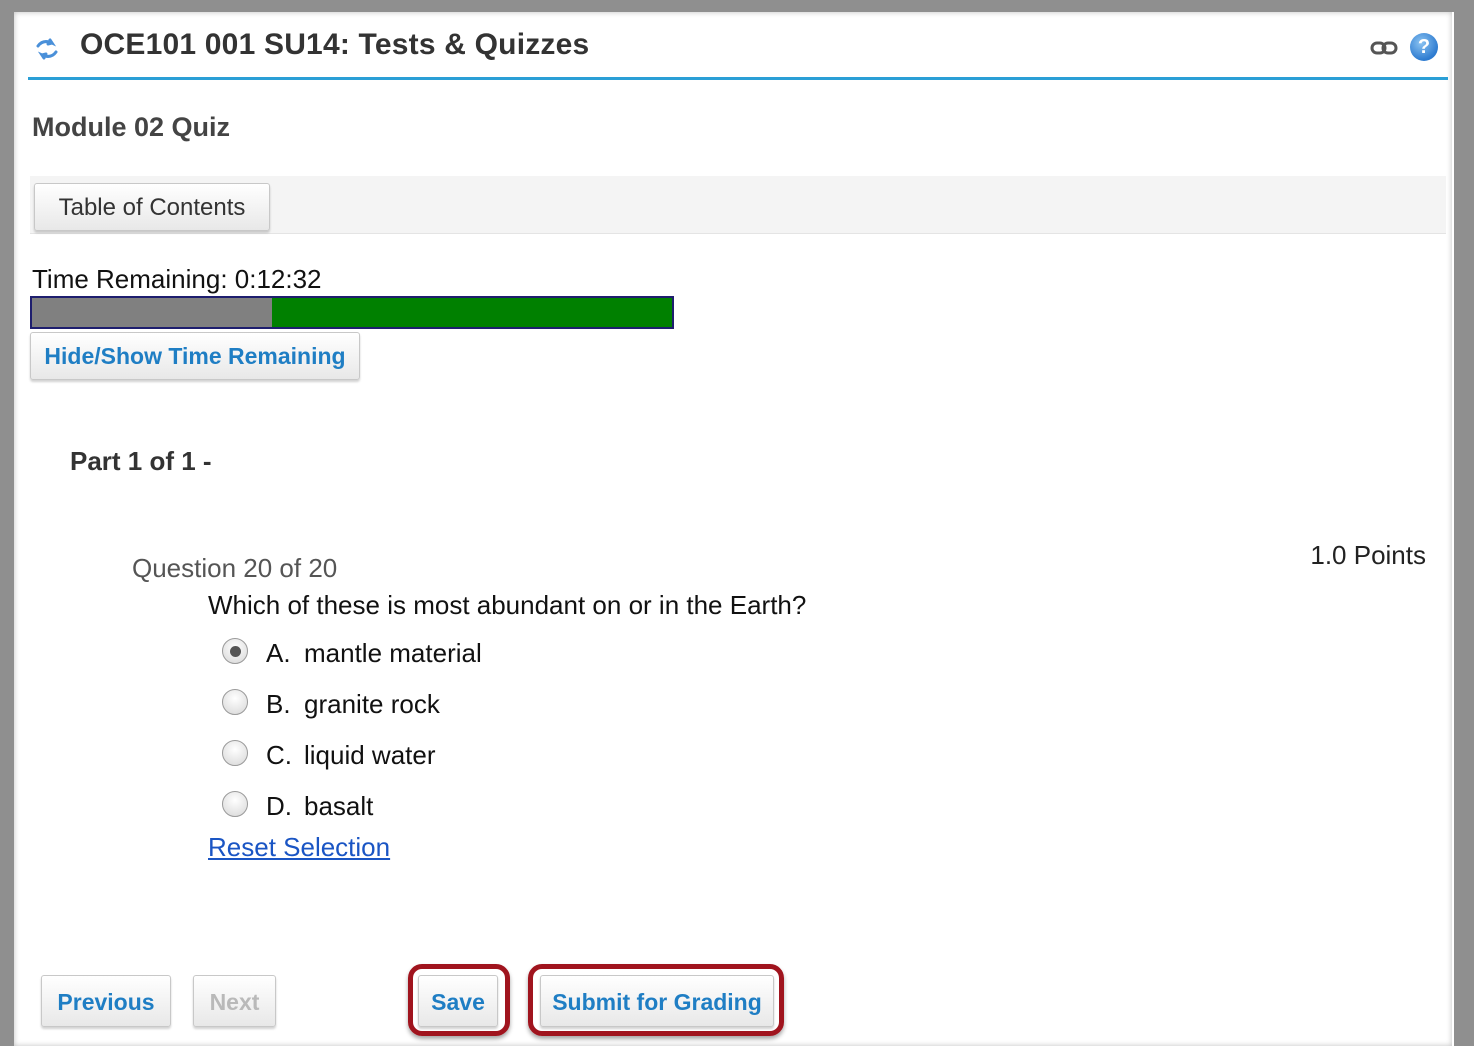 The height and width of the screenshot is (1046, 1474). What do you see at coordinates (47, 49) in the screenshot?
I see `reset-icon` at bounding box center [47, 49].